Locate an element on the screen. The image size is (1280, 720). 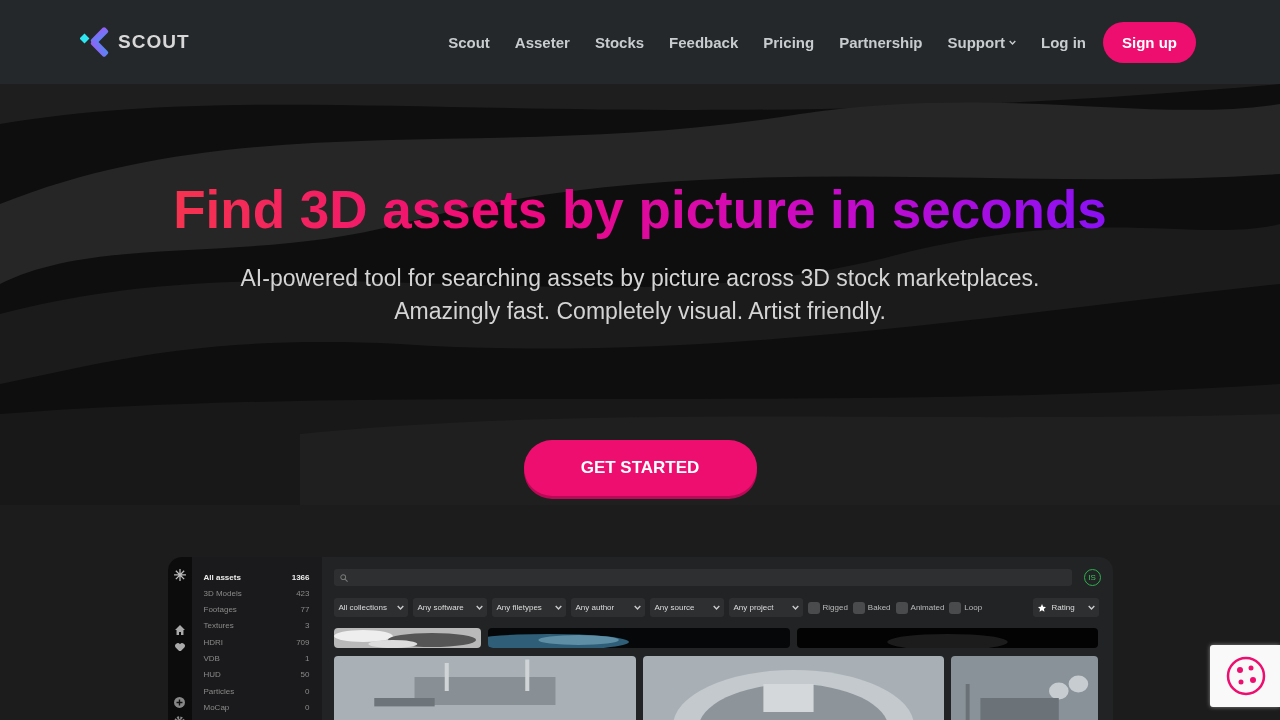
logo-icon is located at coordinates (95, 42).